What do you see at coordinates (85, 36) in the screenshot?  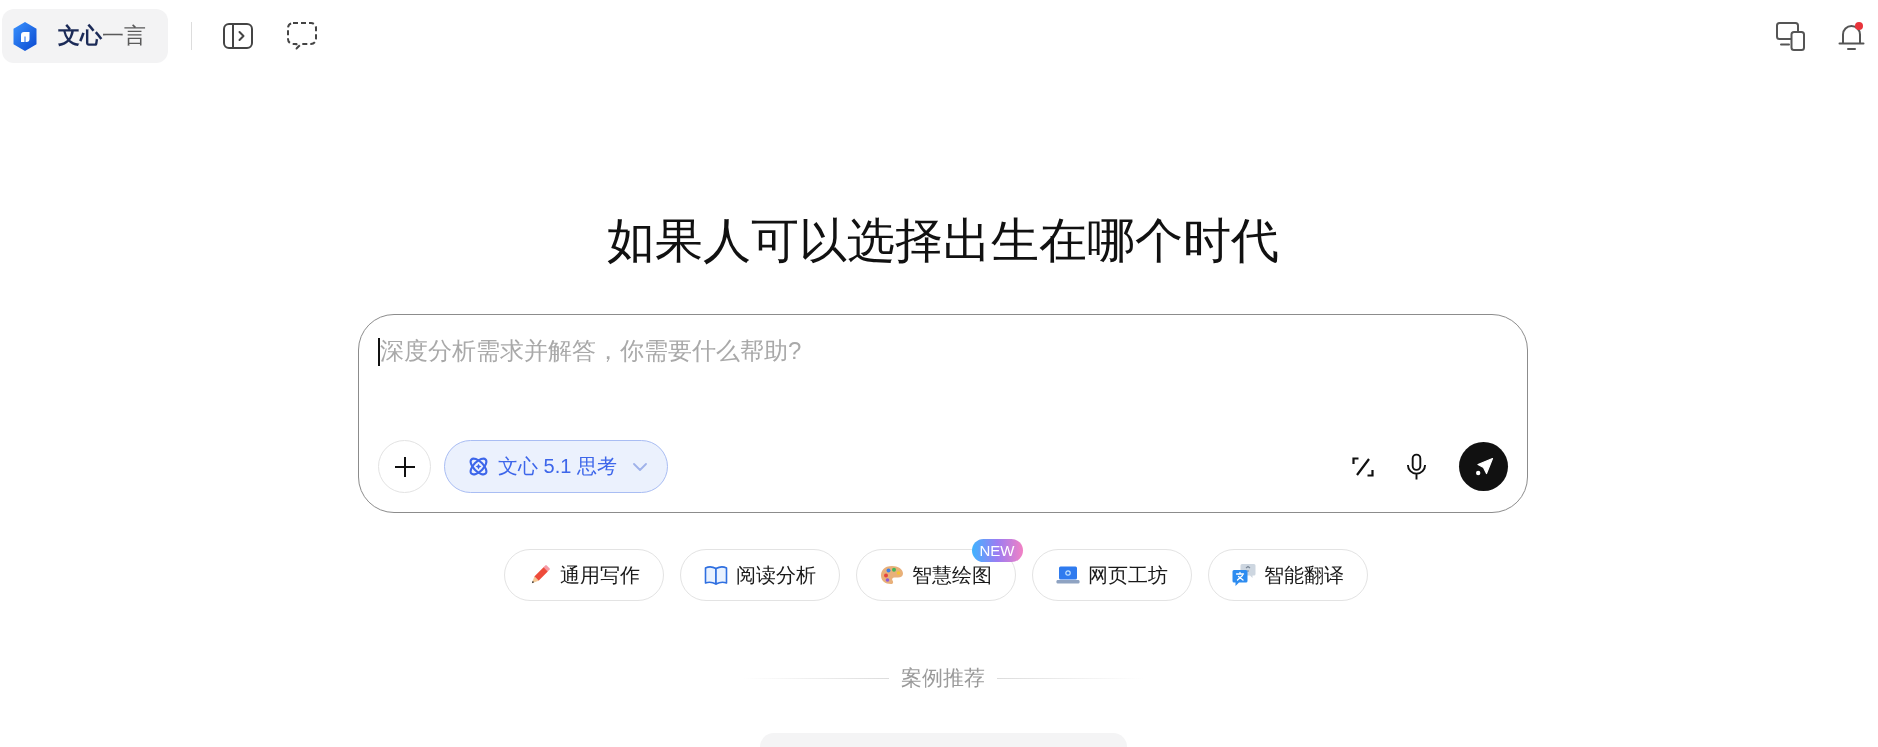 I see `logo-link: 文心一言` at bounding box center [85, 36].